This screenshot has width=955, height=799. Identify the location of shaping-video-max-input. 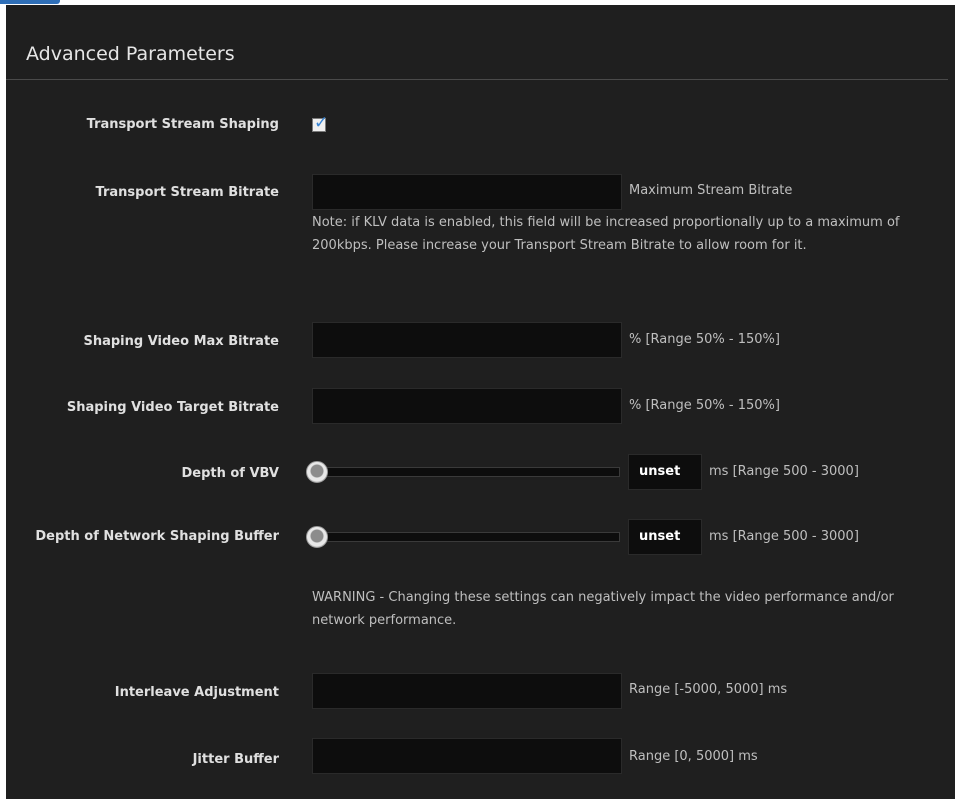
(467, 340).